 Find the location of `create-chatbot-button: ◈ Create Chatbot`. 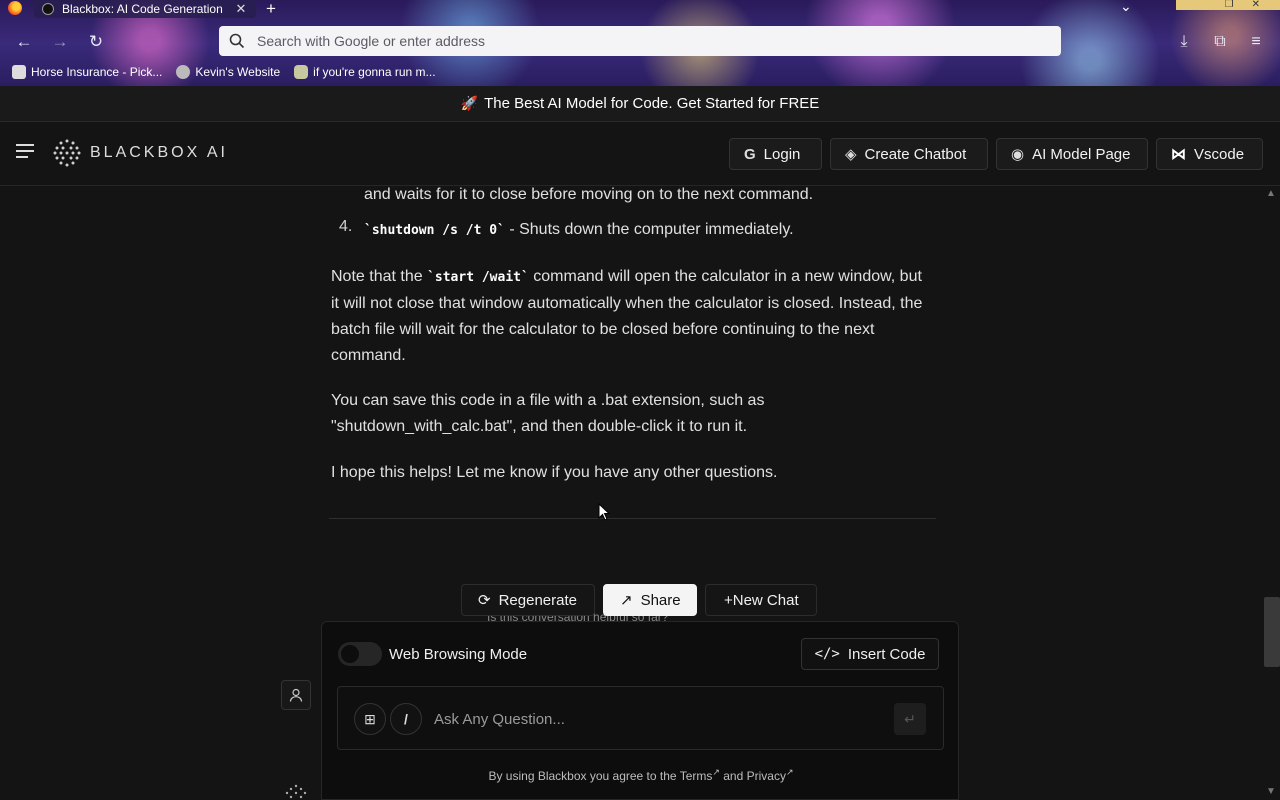

create-chatbot-button: ◈ Create Chatbot is located at coordinates (909, 154).